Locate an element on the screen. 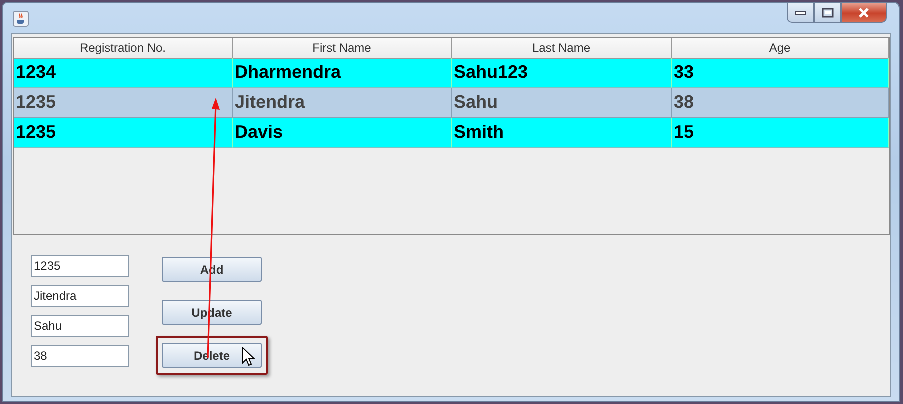 This screenshot has width=903, height=404. table-cell: 15 is located at coordinates (780, 133).